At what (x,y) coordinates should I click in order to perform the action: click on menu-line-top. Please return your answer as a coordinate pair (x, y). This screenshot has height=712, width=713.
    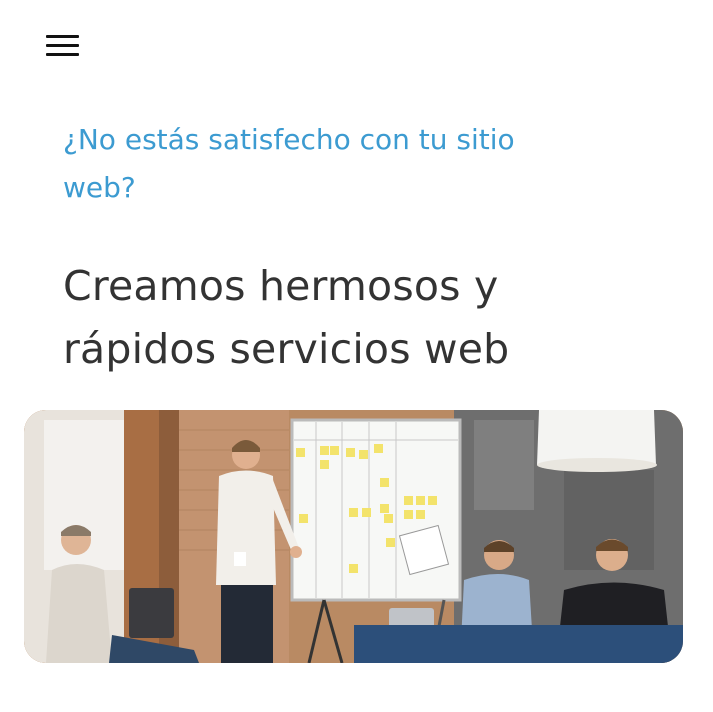
    Looking at the image, I should click on (62, 36).